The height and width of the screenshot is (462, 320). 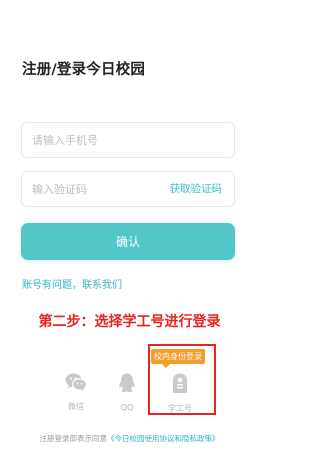 I want to click on qq-icon, so click(x=127, y=385).